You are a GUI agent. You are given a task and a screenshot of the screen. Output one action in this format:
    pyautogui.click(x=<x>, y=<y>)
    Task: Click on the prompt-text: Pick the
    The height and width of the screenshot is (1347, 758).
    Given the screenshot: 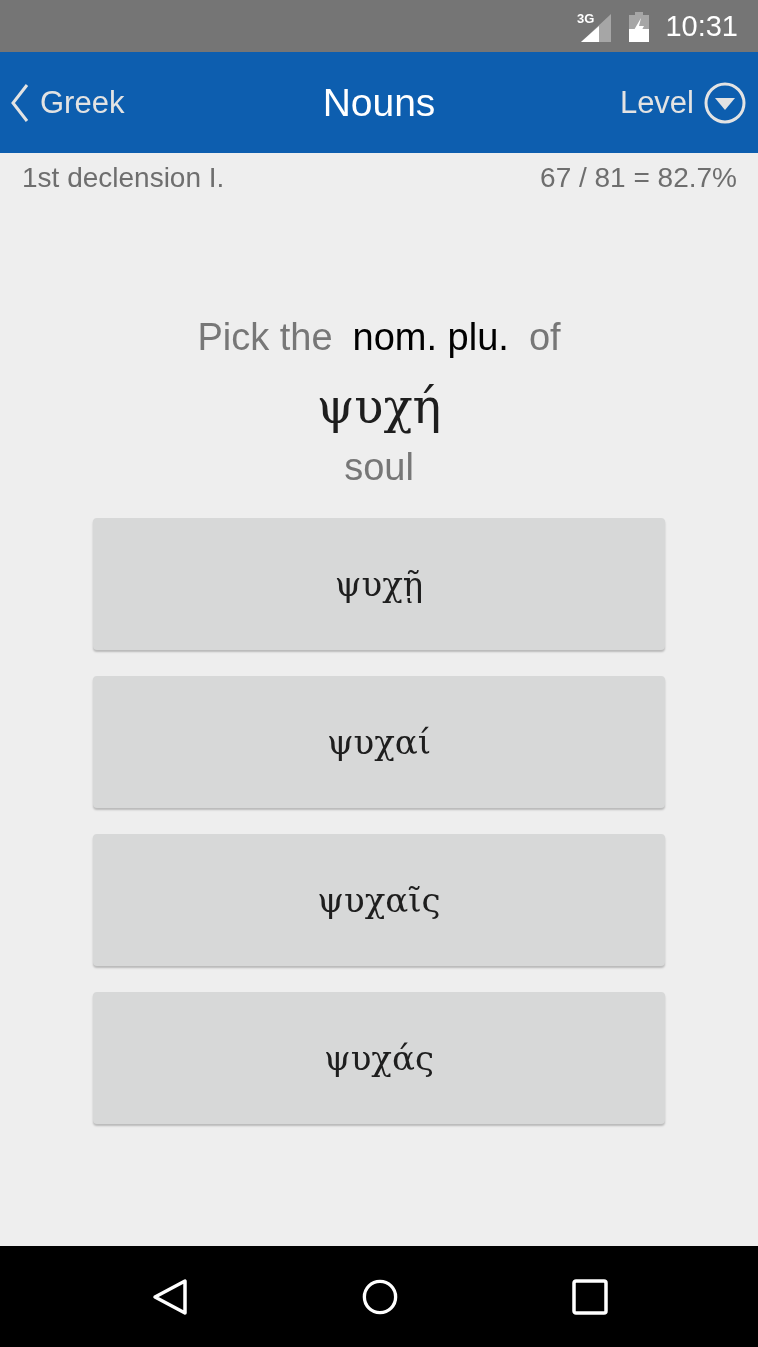 What is the action you would take?
    pyautogui.click(x=265, y=337)
    